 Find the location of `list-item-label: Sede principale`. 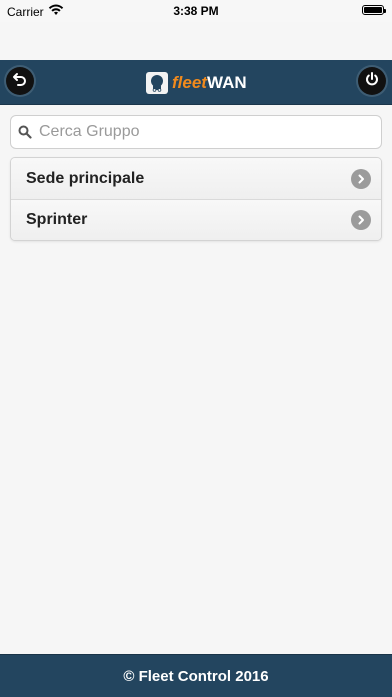

list-item-label: Sede principale is located at coordinates (85, 178).